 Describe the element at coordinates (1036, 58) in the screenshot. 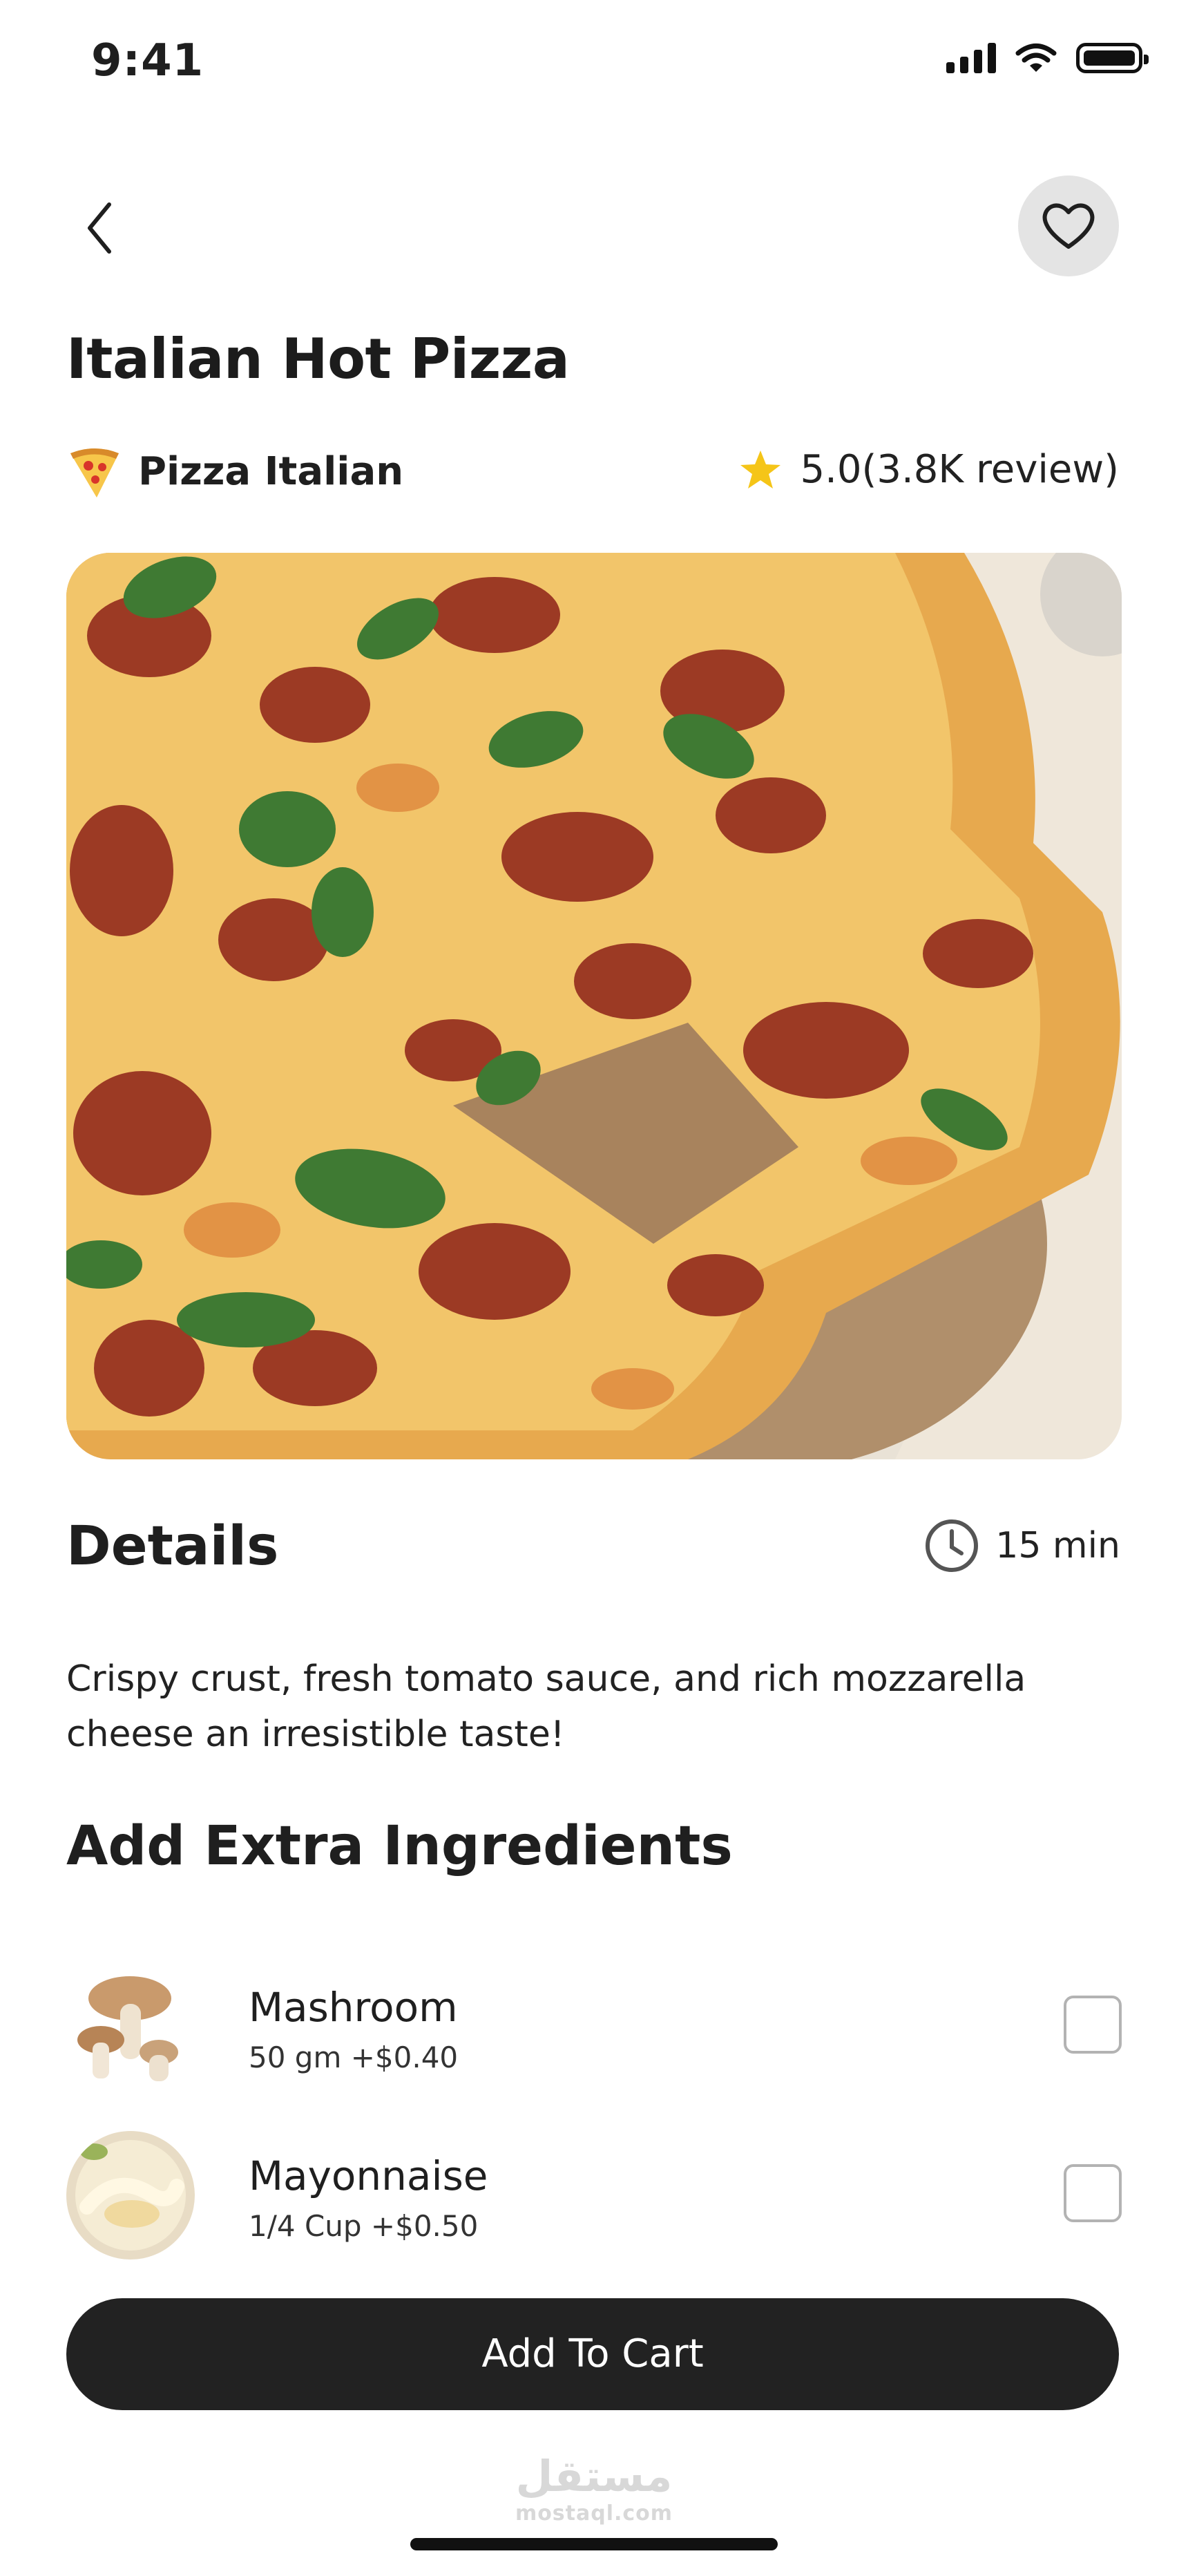

I see `wifi-icon` at that location.